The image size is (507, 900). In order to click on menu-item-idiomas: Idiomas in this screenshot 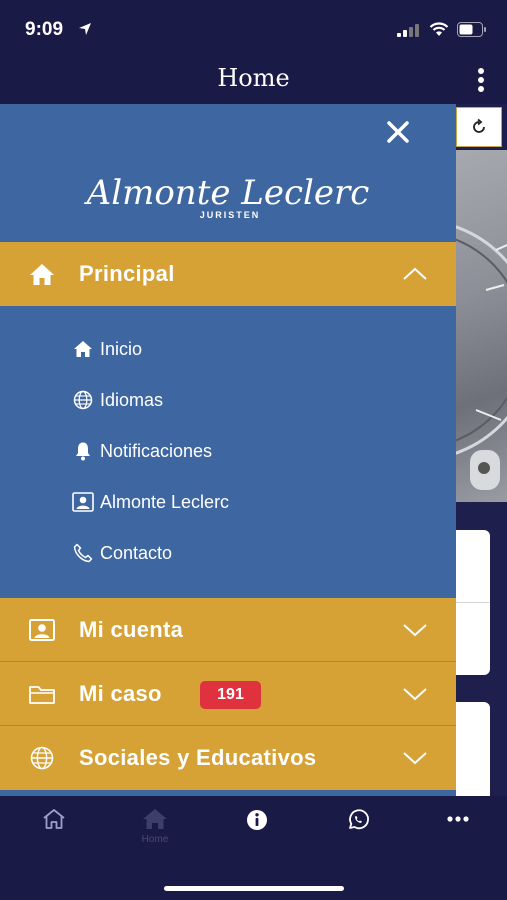, I will do `click(117, 400)`.